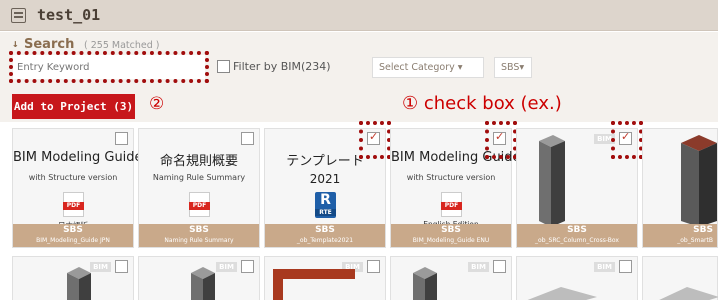 The height and width of the screenshot is (300, 718). I want to click on card-row2-5: BIM, so click(577, 278).